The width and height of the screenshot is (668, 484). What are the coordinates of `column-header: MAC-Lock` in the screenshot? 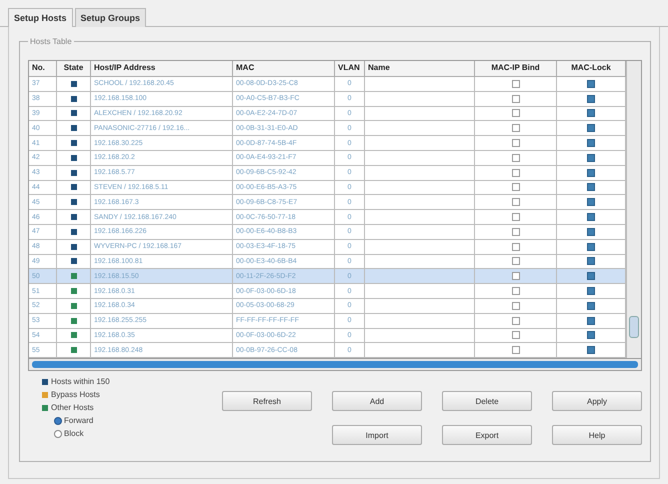 It's located at (591, 69).